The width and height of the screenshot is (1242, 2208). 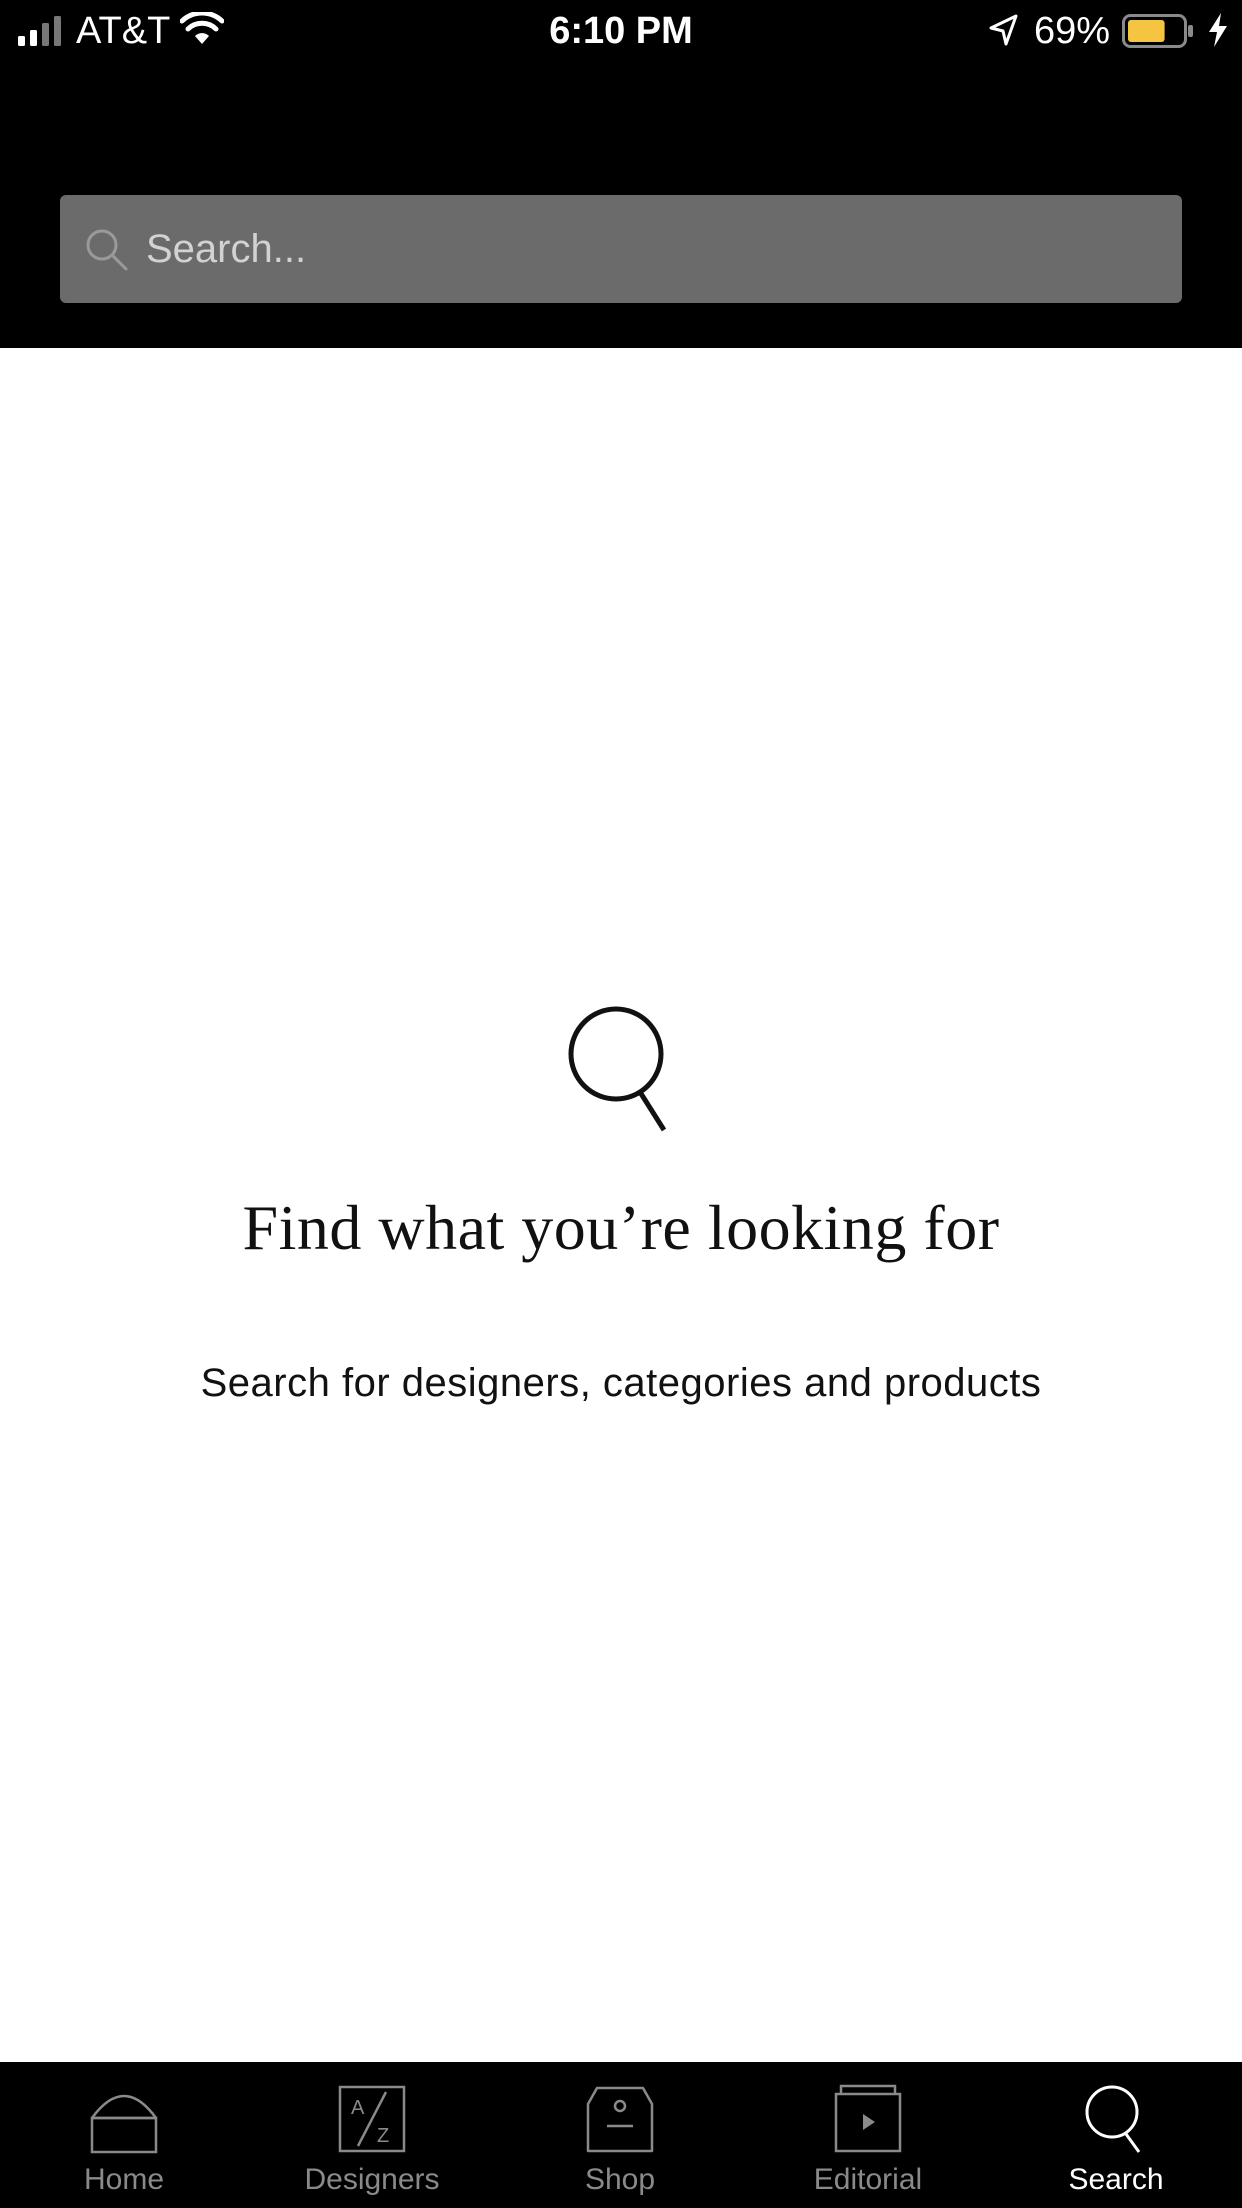 What do you see at coordinates (372, 2119) in the screenshot?
I see `a-z-icon: A Z` at bounding box center [372, 2119].